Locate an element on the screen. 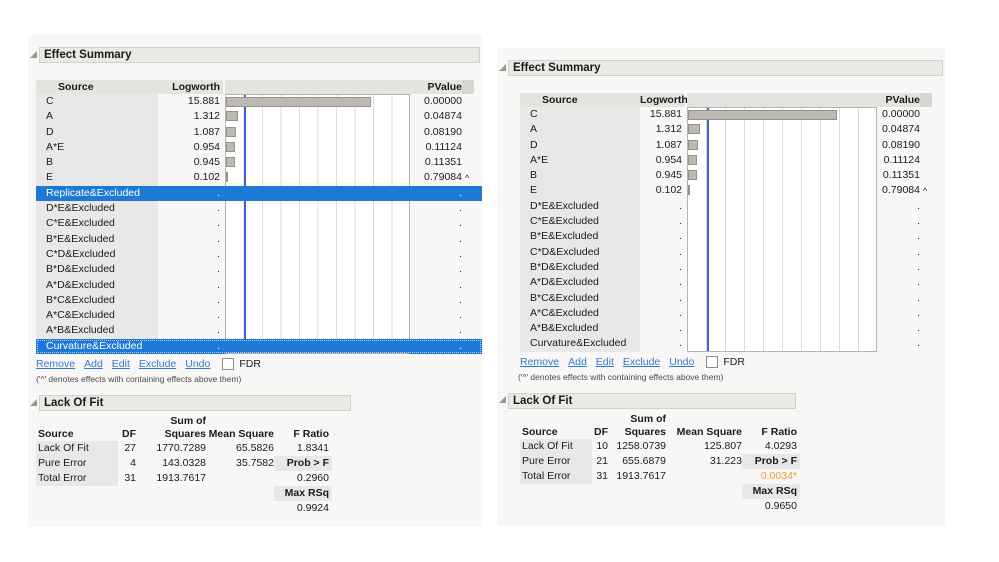  effect-pvalue: 0.04874 is located at coordinates (901, 129).